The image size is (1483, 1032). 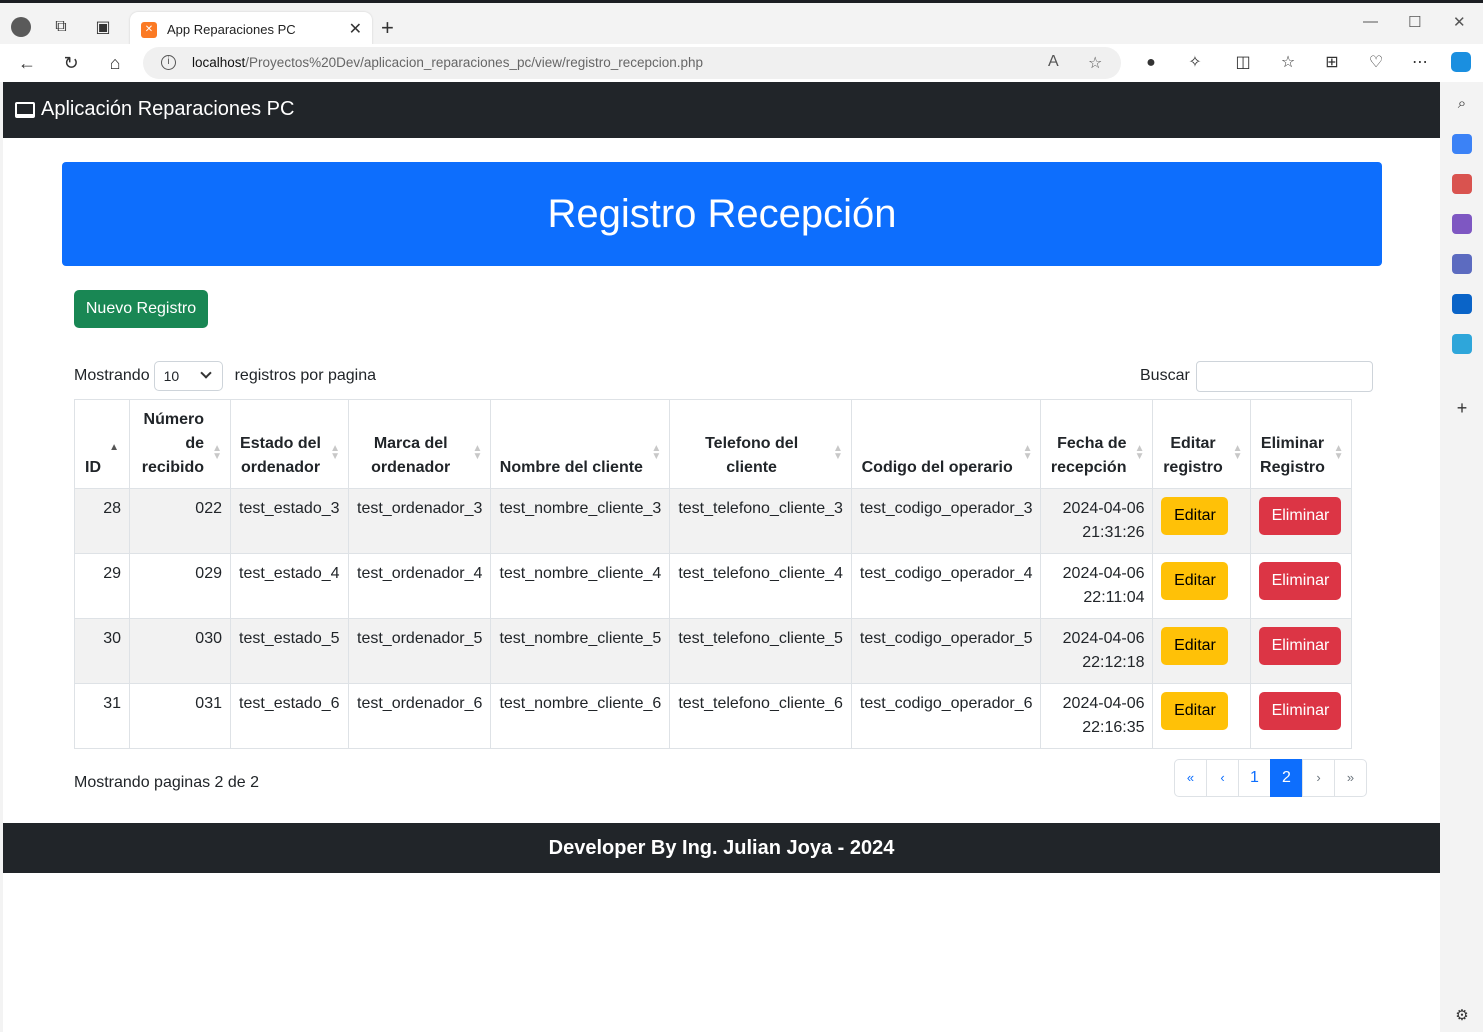 I want to click on th-nombre: Nombre del cliente ▲ ▼, so click(x=580, y=444).